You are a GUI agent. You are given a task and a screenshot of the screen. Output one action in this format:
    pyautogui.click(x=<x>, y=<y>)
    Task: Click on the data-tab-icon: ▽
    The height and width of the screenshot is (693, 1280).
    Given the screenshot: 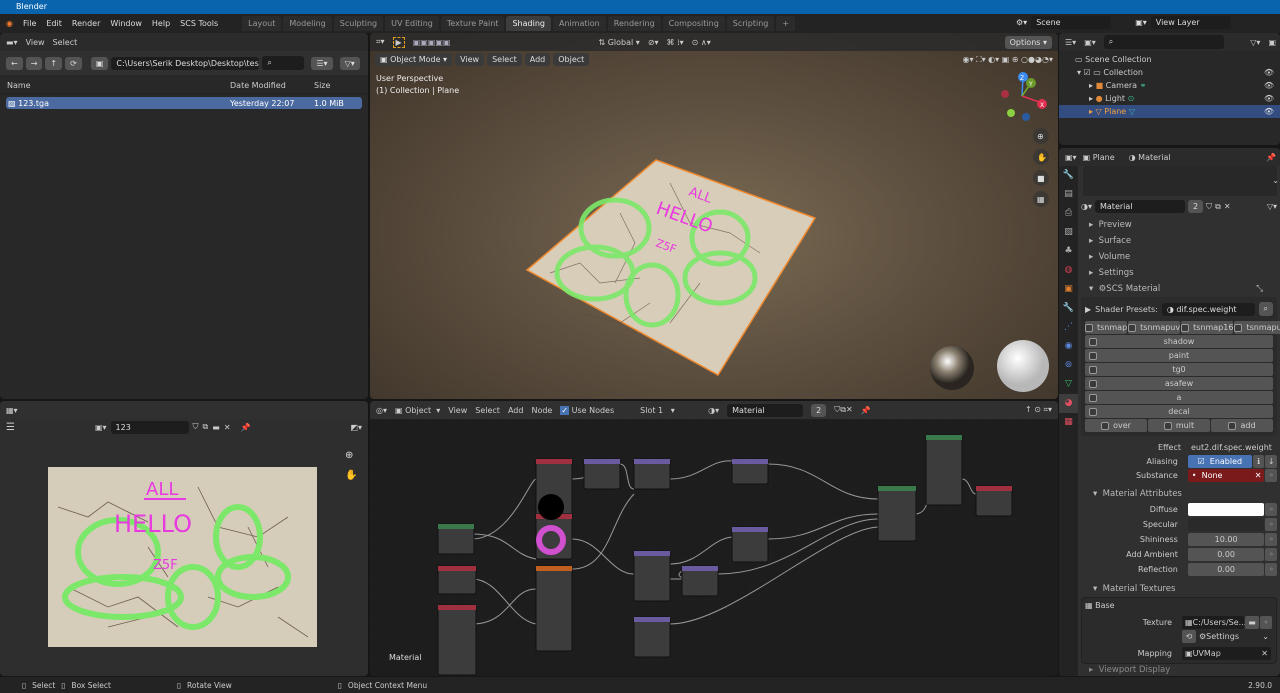 What is the action you would take?
    pyautogui.click(x=1068, y=384)
    